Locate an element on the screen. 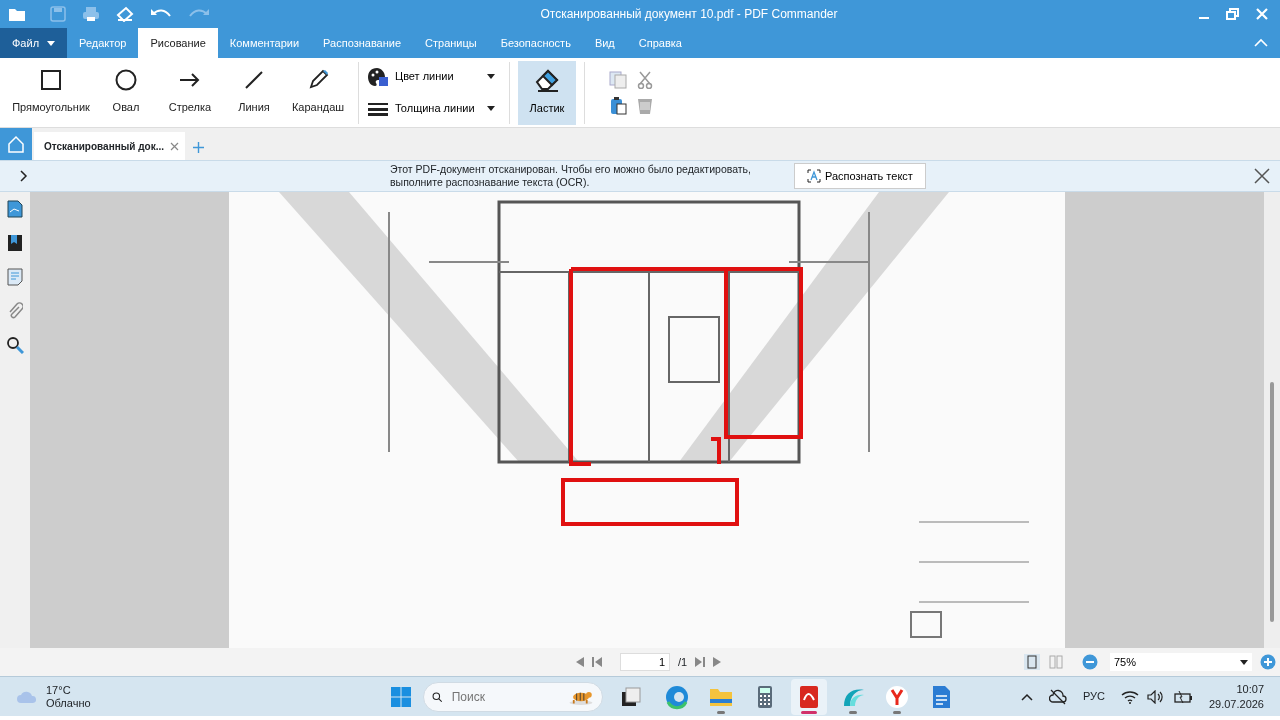 This screenshot has width=1280, height=720. speaker-icon is located at coordinates (1155, 696).